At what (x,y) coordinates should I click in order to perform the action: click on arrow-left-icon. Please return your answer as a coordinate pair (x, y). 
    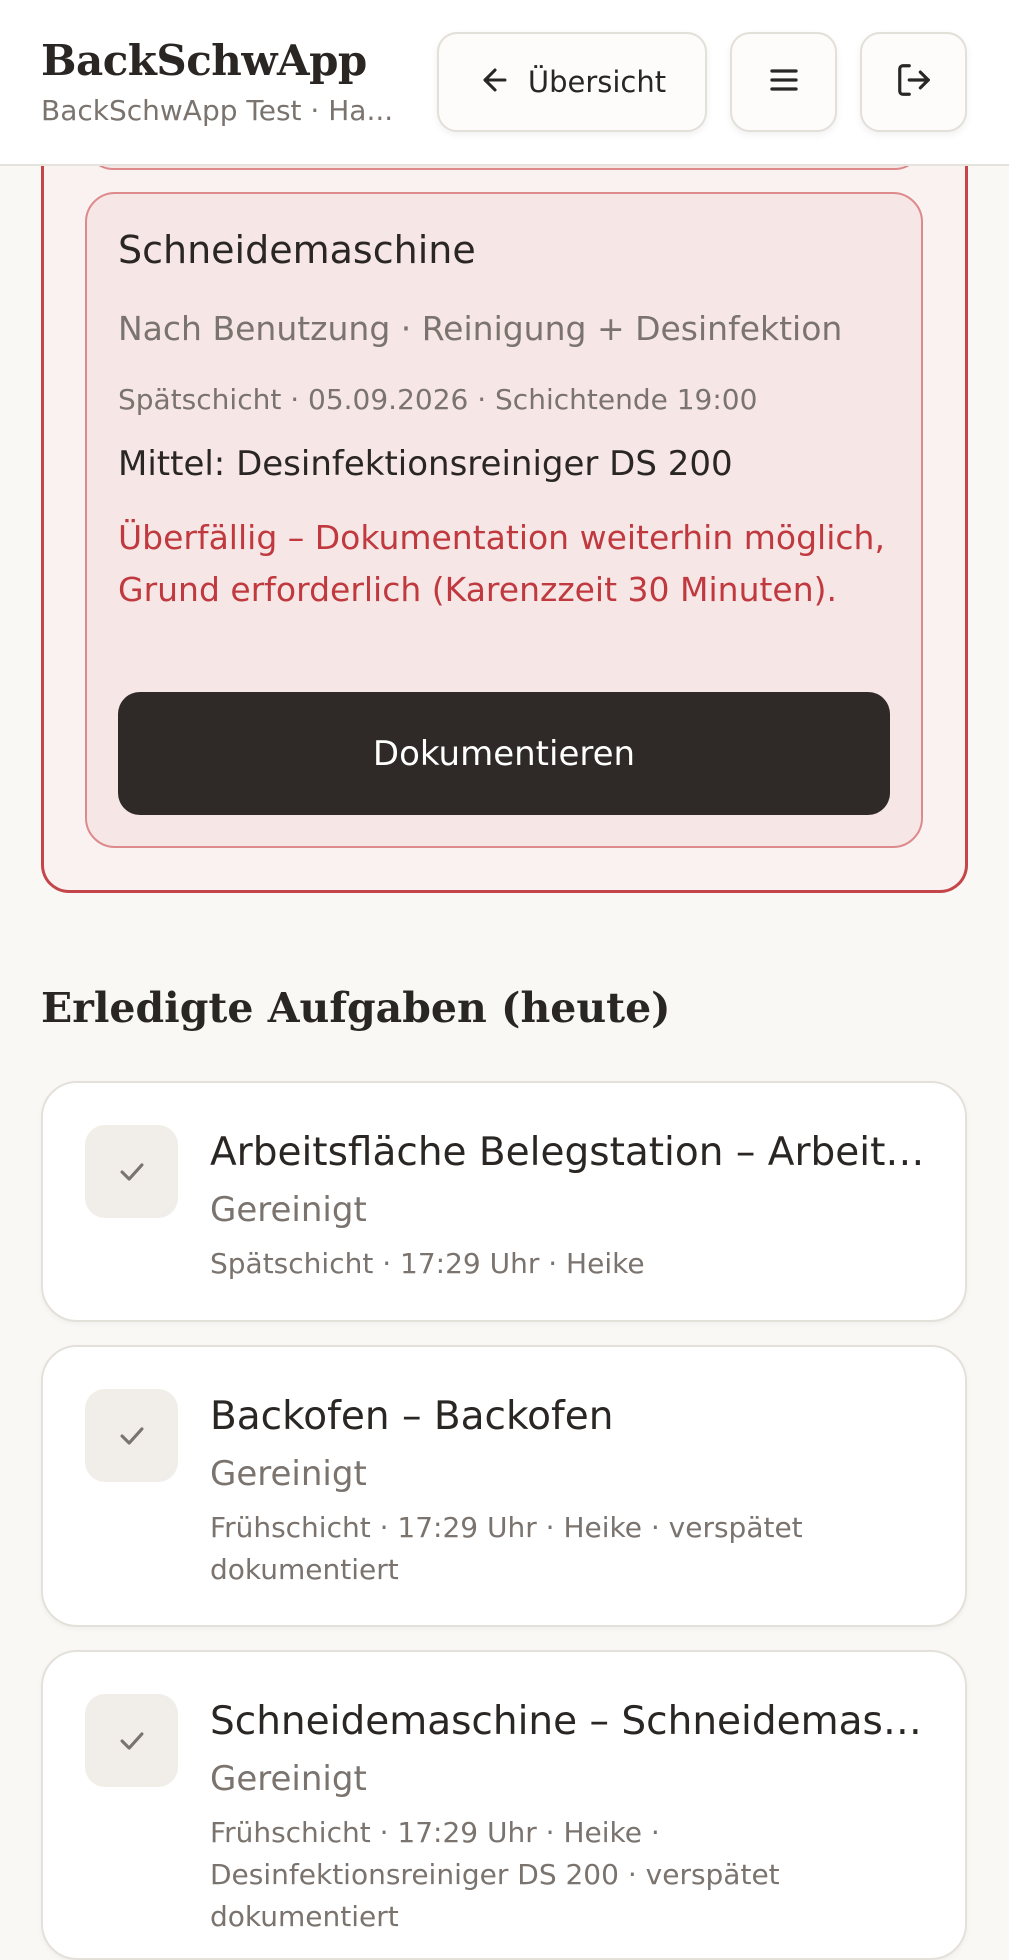
    Looking at the image, I should click on (495, 82).